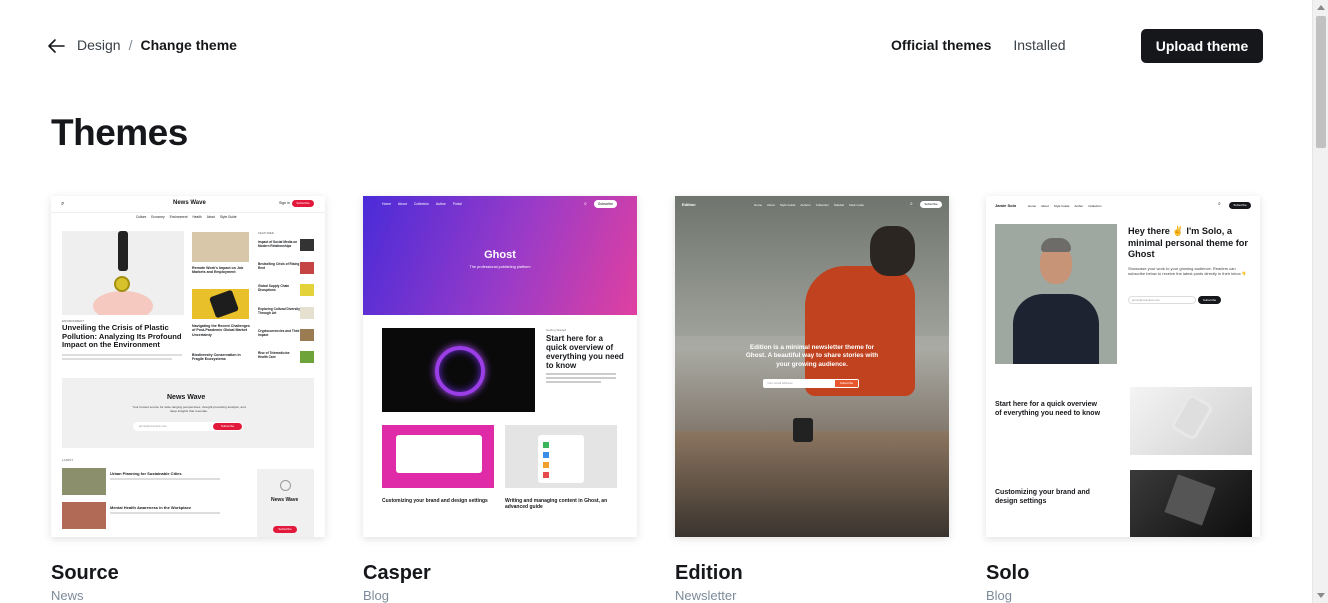  I want to click on menu-item: Author, so click(440, 204).